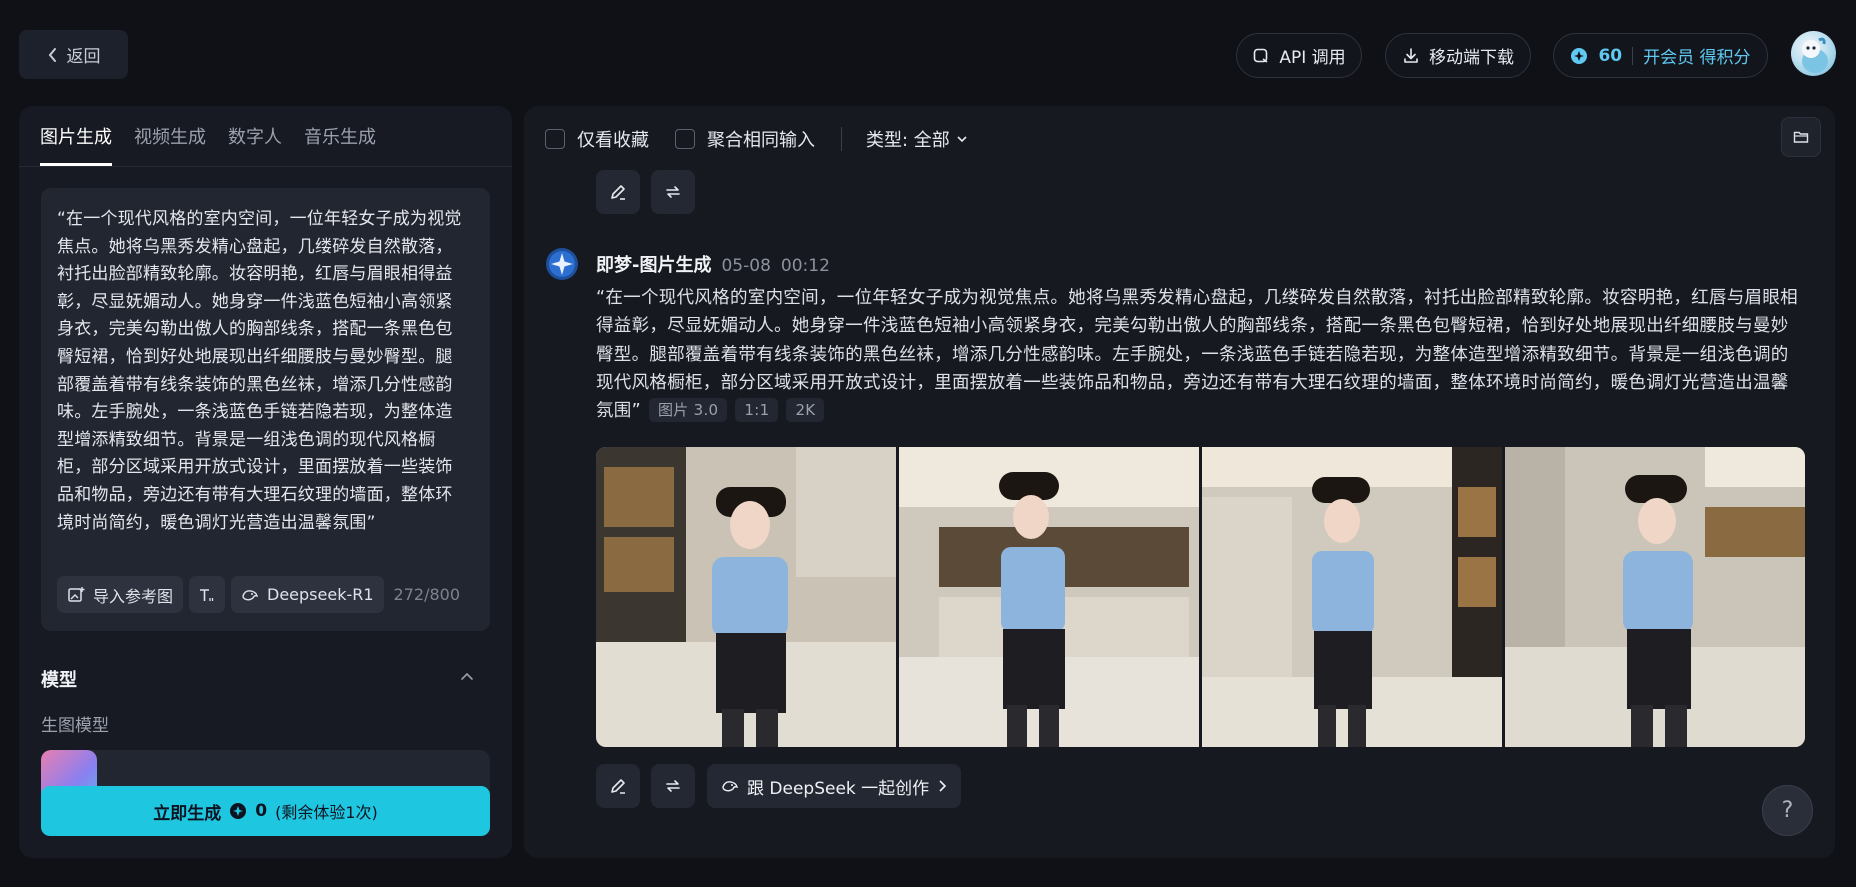 This screenshot has height=887, width=1856. Describe the element at coordinates (713, 264) in the screenshot. I see `record-header: 即梦-图片生成 05-08 00:12` at that location.